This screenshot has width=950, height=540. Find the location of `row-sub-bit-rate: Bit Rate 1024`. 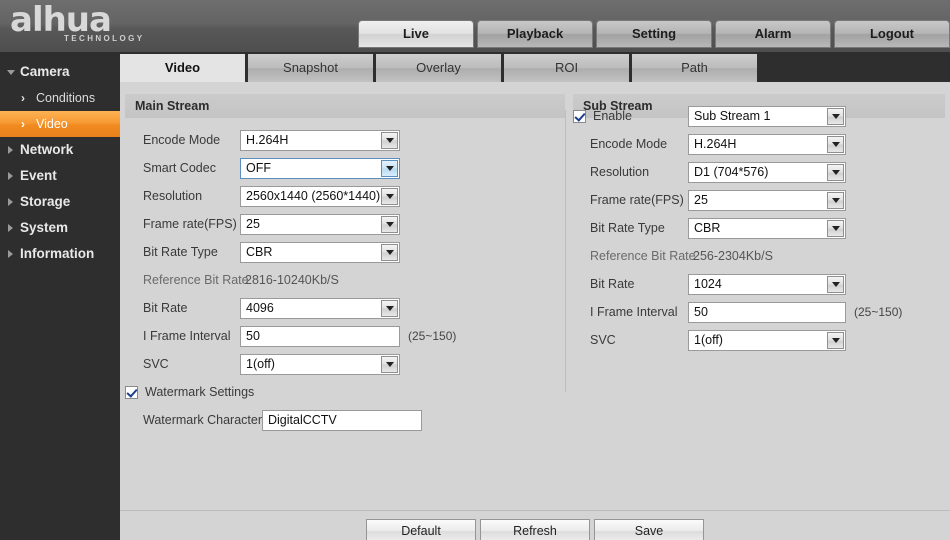

row-sub-bit-rate: Bit Rate 1024 is located at coordinates (758, 284).